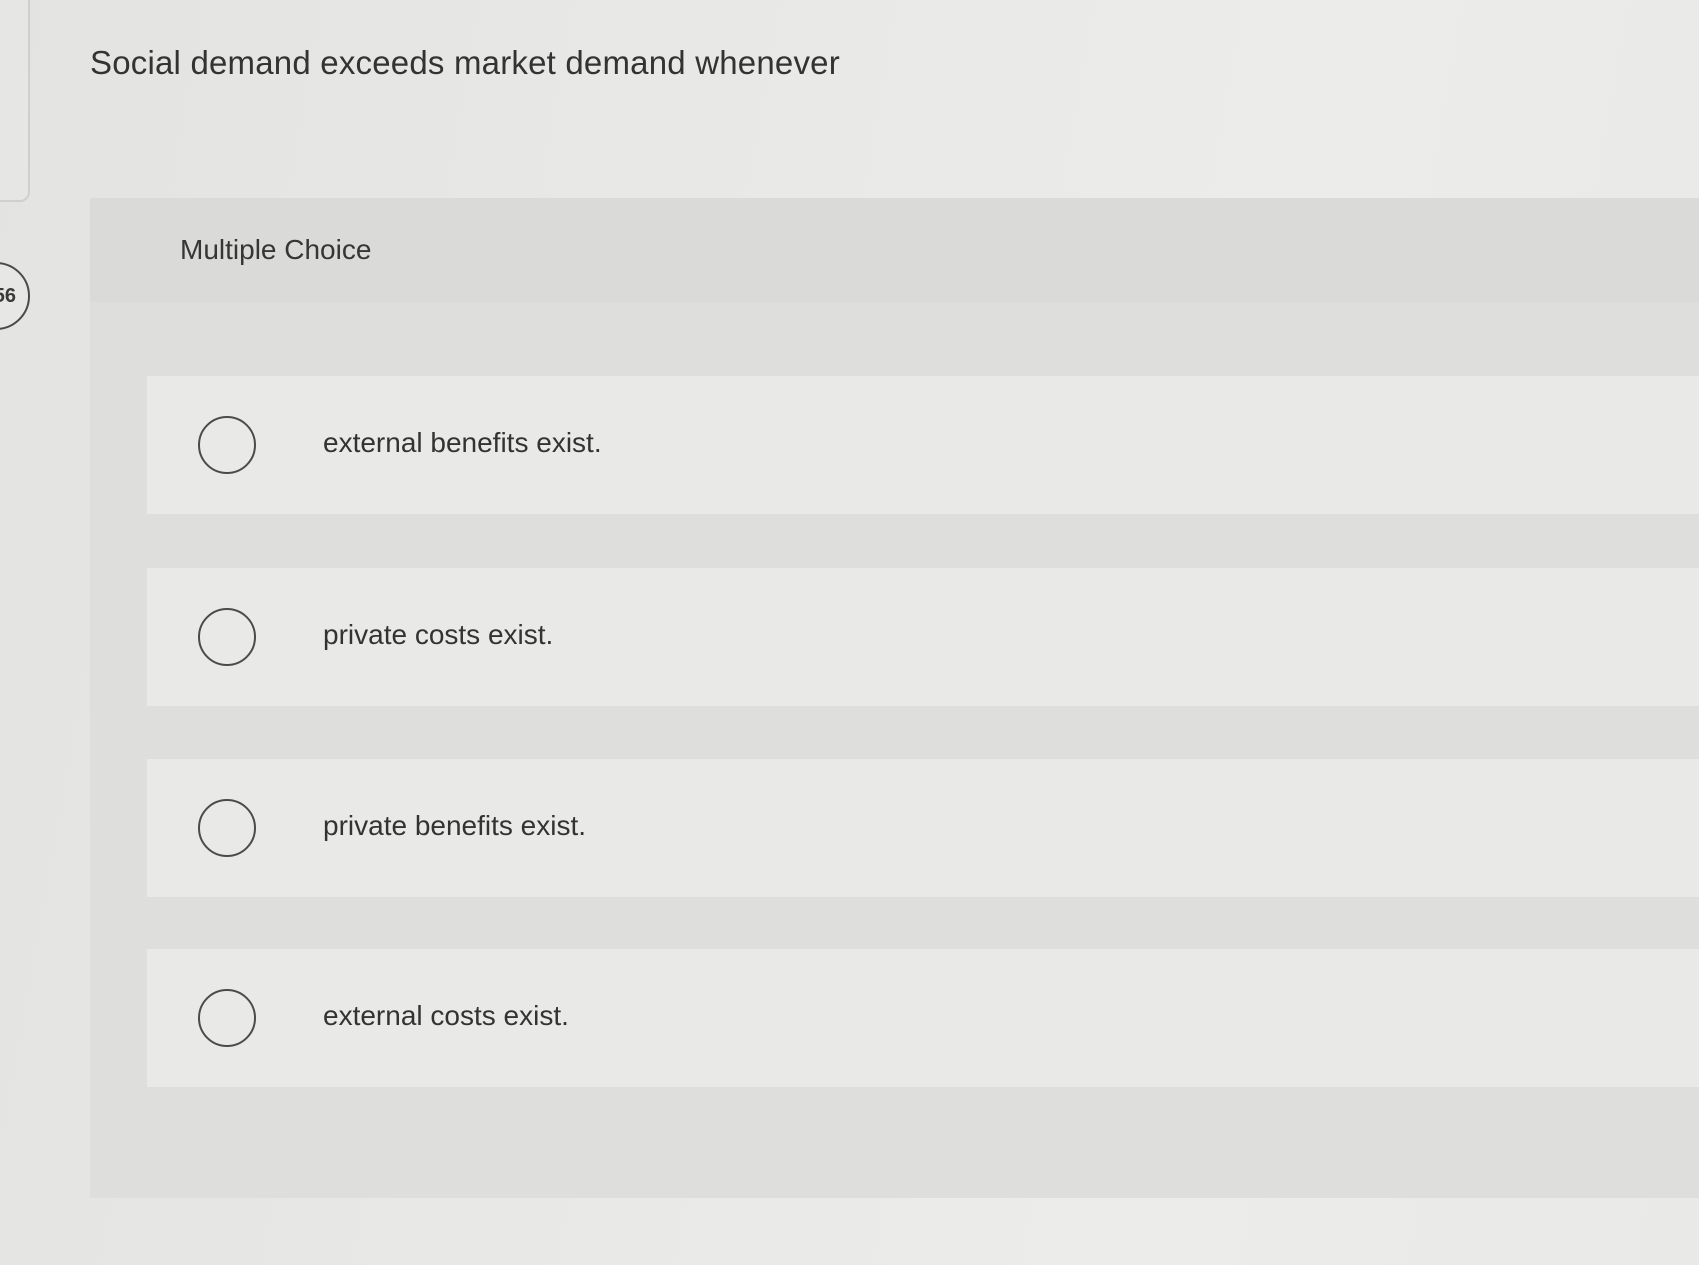 This screenshot has width=1699, height=1265. Describe the element at coordinates (15, 101) in the screenshot. I see `left-panel-edge` at that location.